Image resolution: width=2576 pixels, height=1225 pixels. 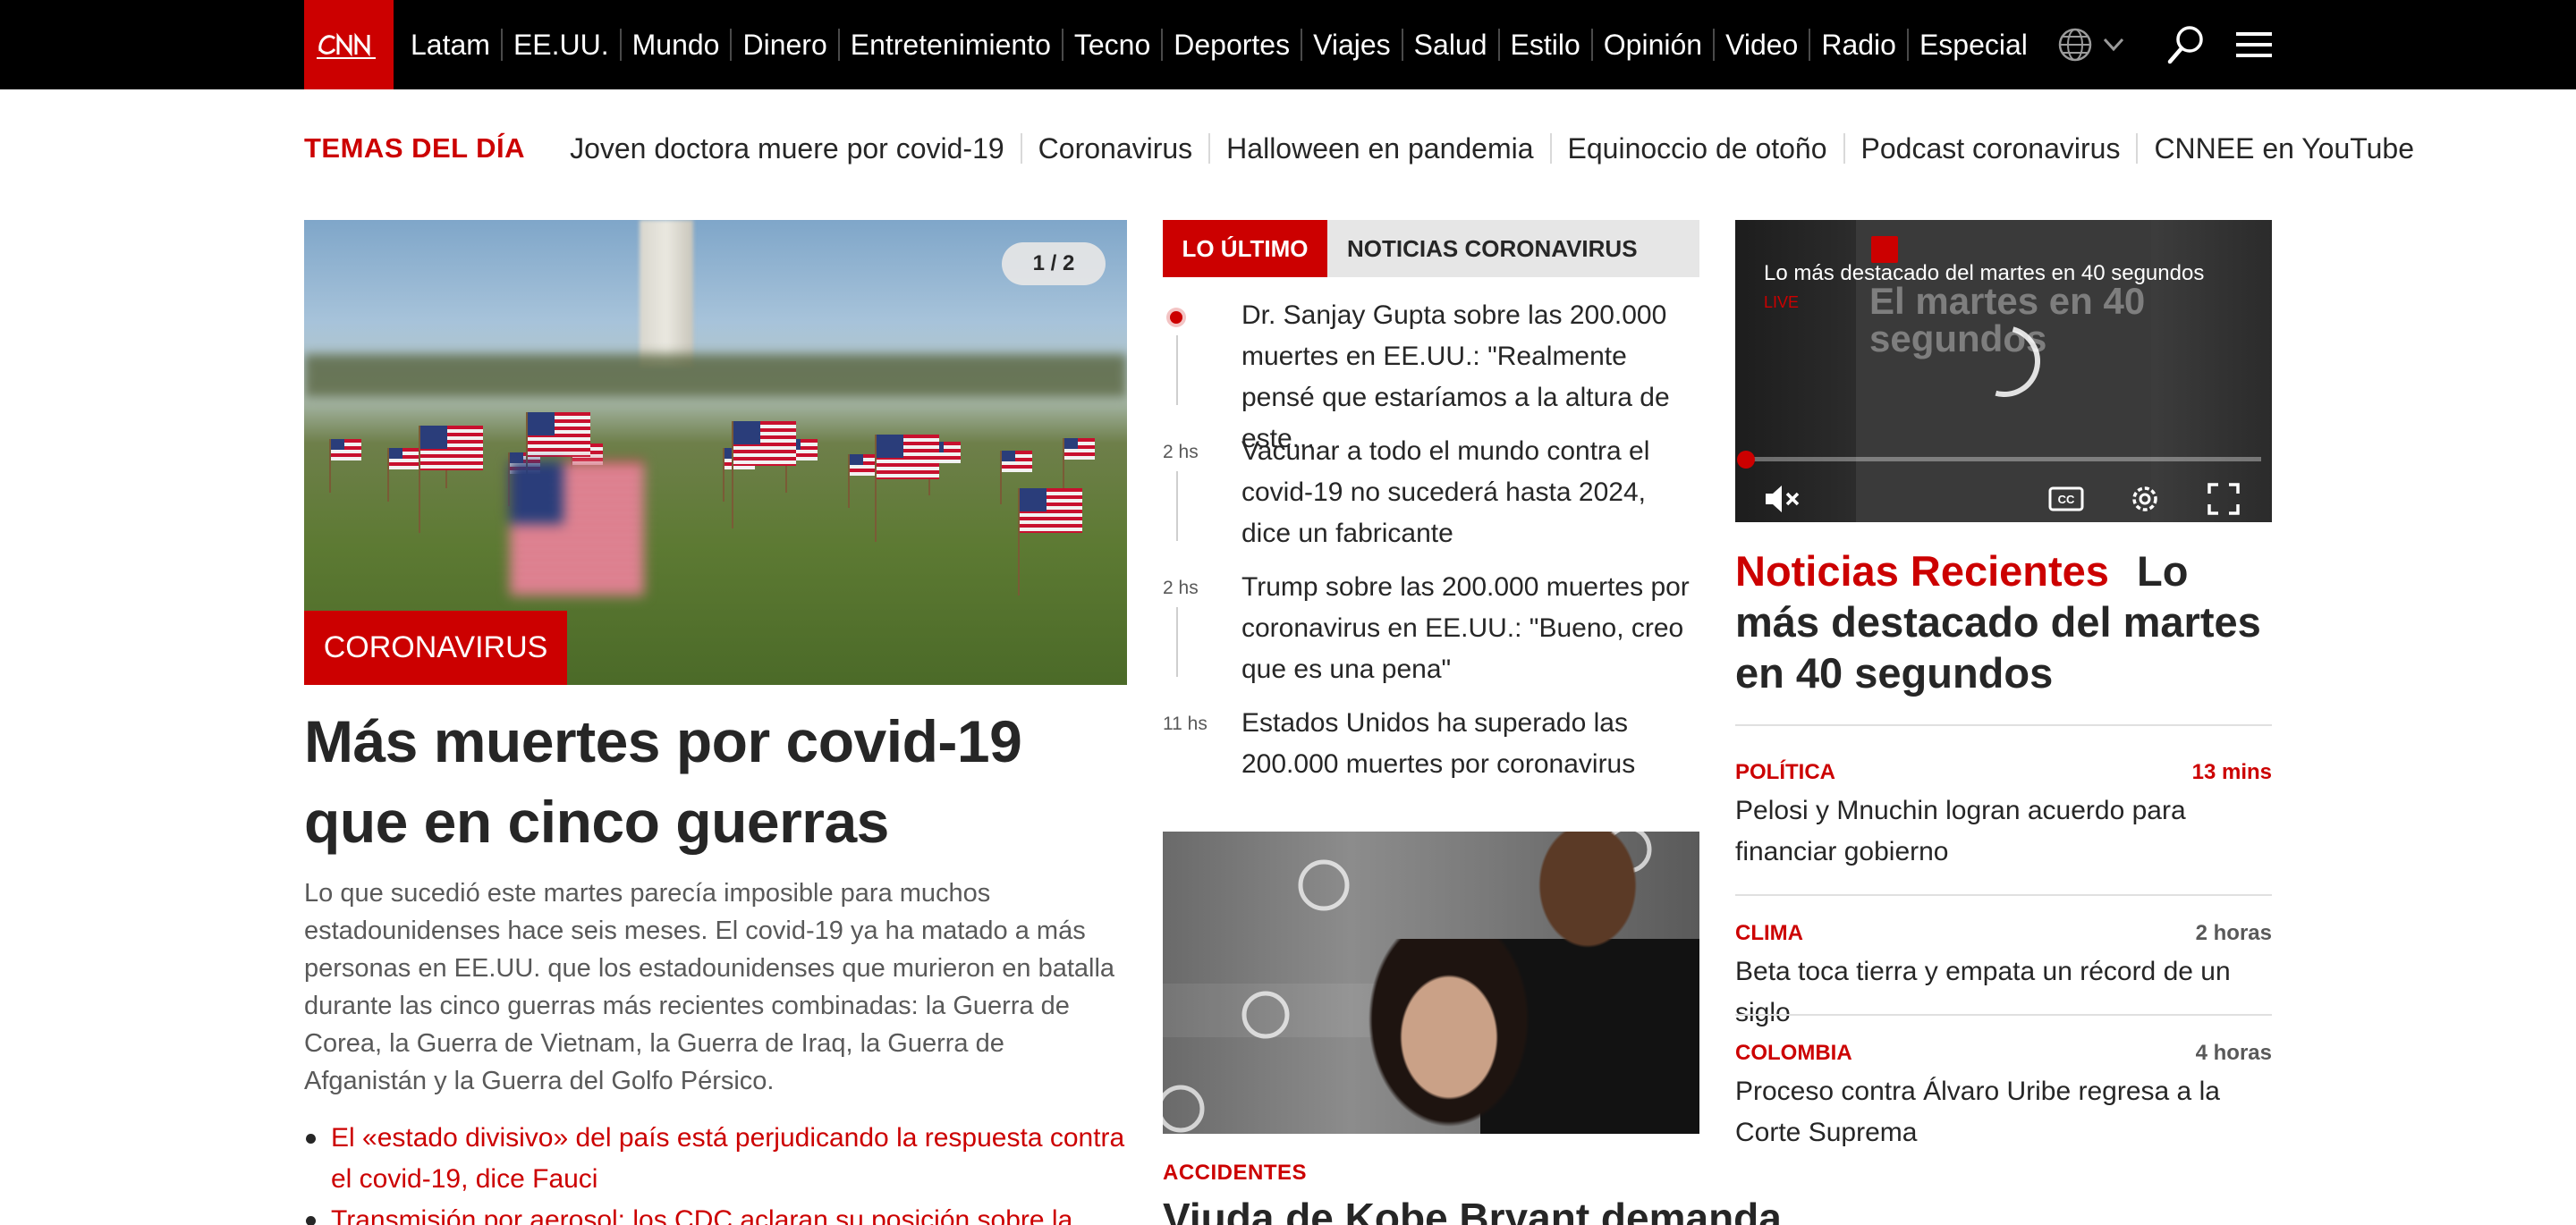 I want to click on nav-item-salud: Salud, so click(x=1451, y=45).